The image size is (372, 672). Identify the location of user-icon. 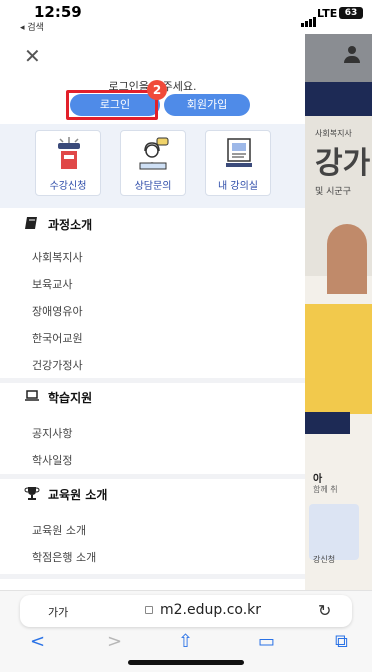
(352, 55).